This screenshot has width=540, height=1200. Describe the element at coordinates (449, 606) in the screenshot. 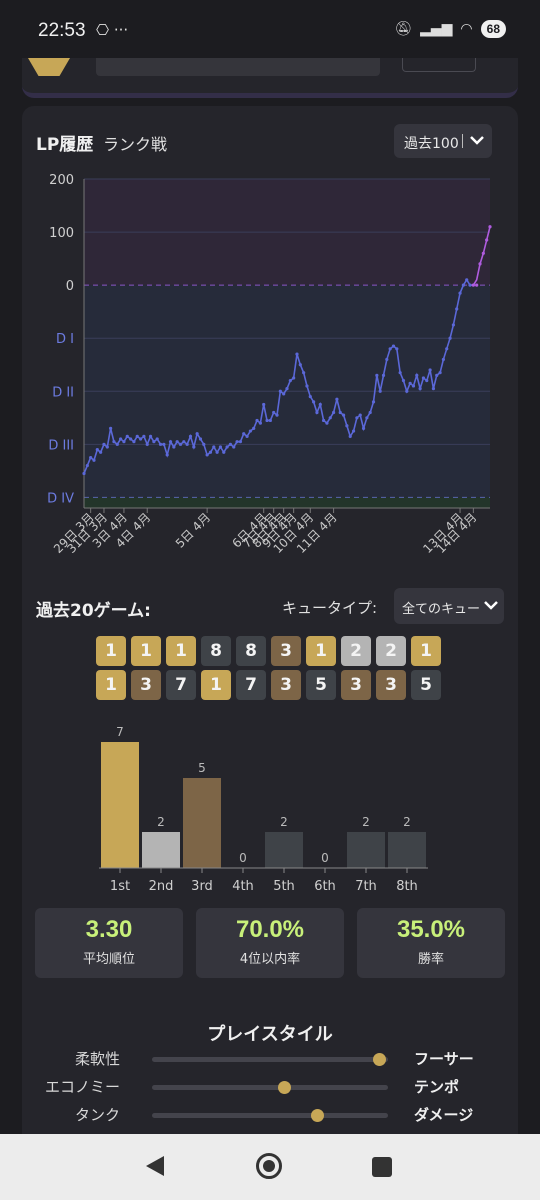

I see `queue-type-select: 全てのキュー` at that location.